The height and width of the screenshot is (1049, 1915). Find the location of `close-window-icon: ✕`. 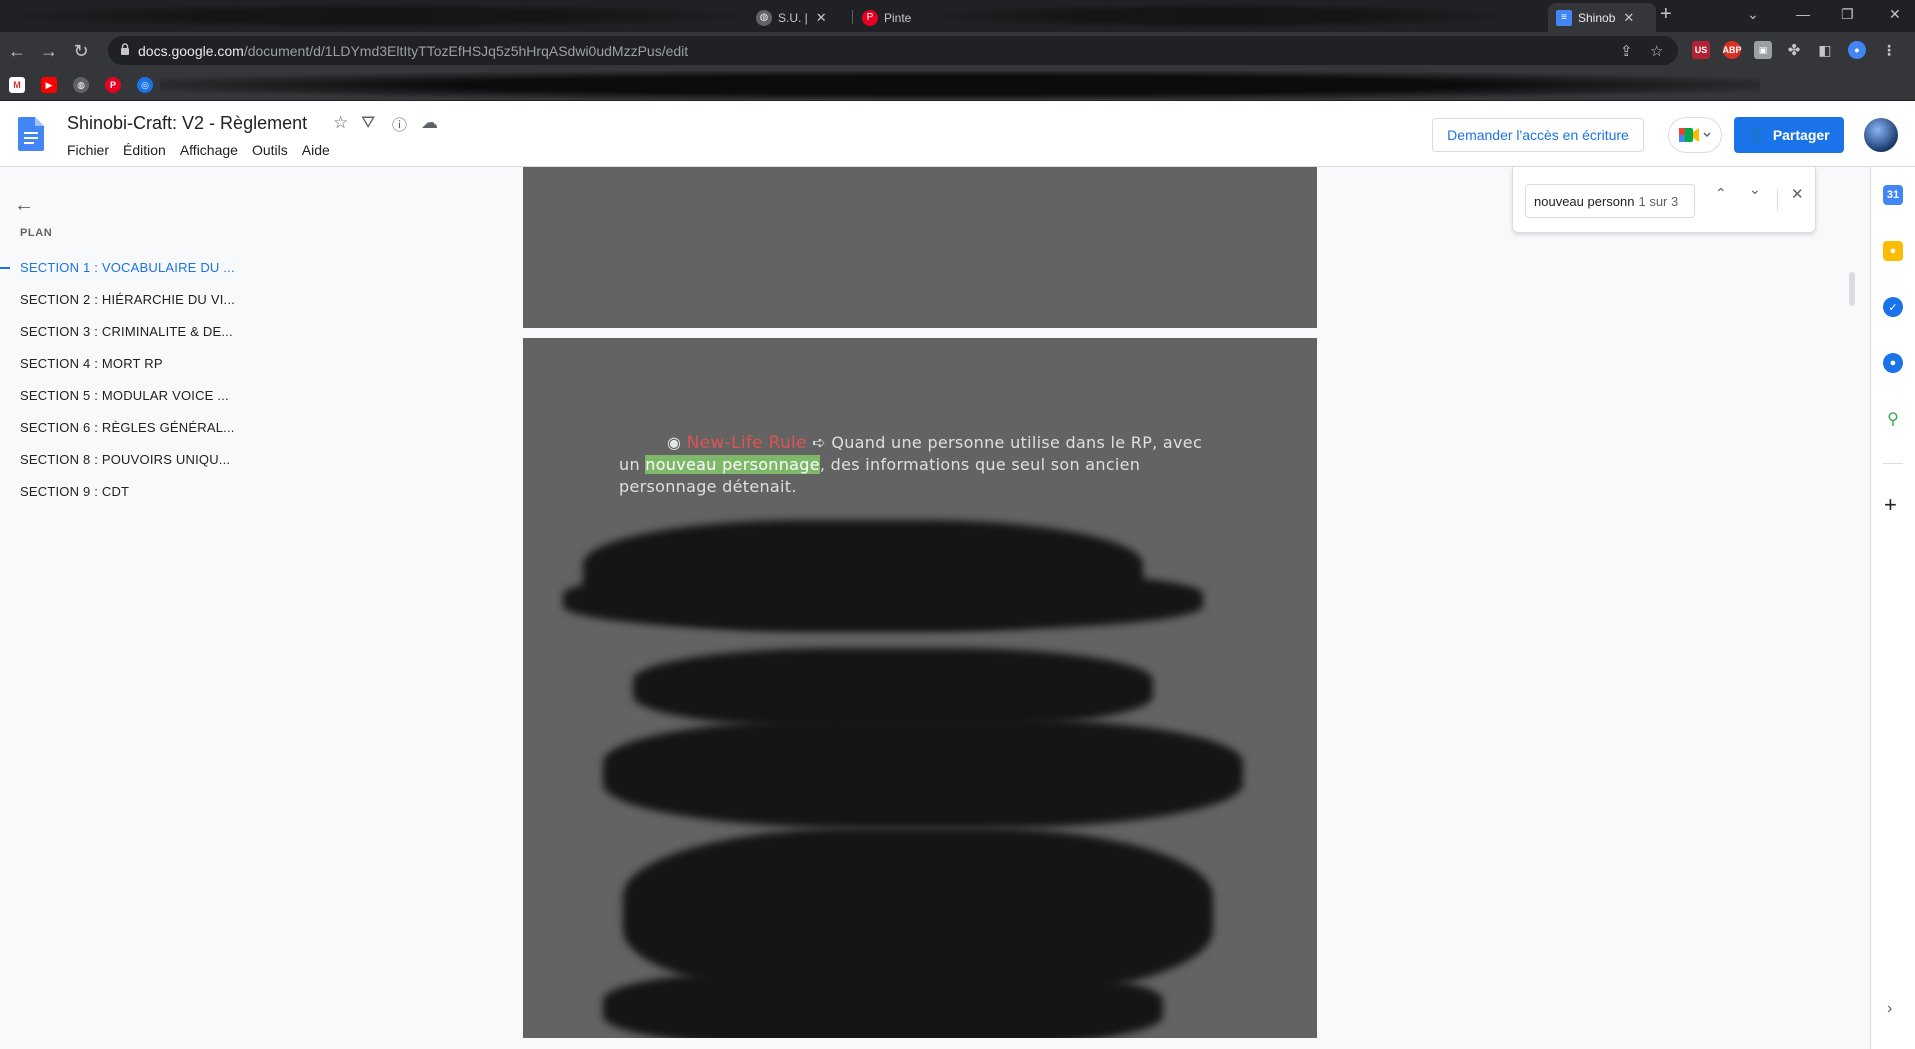

close-window-icon: ✕ is located at coordinates (1895, 14).